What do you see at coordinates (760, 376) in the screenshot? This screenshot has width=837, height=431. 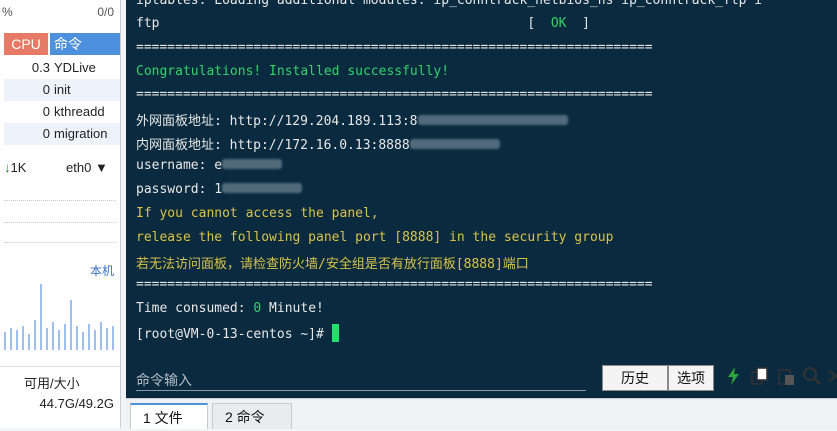 I see `copy-icon` at bounding box center [760, 376].